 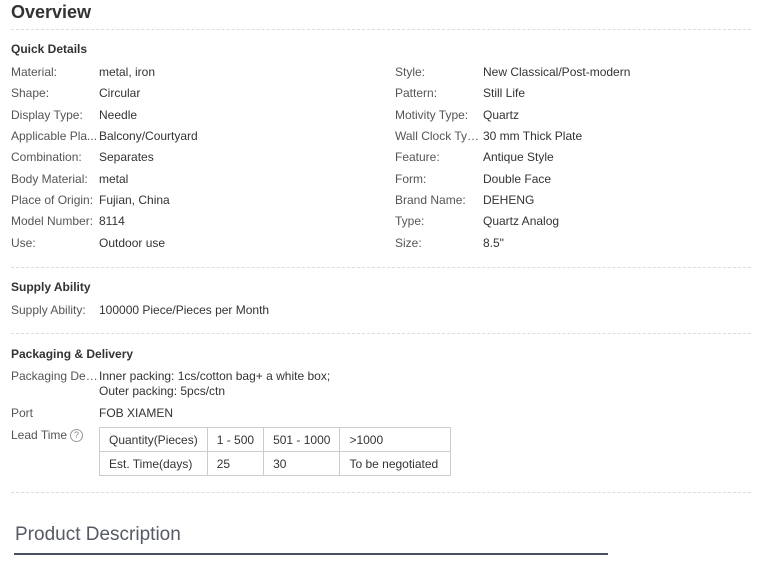 What do you see at coordinates (48, 310) in the screenshot?
I see `supply-ability-label: Supply Ability:` at bounding box center [48, 310].